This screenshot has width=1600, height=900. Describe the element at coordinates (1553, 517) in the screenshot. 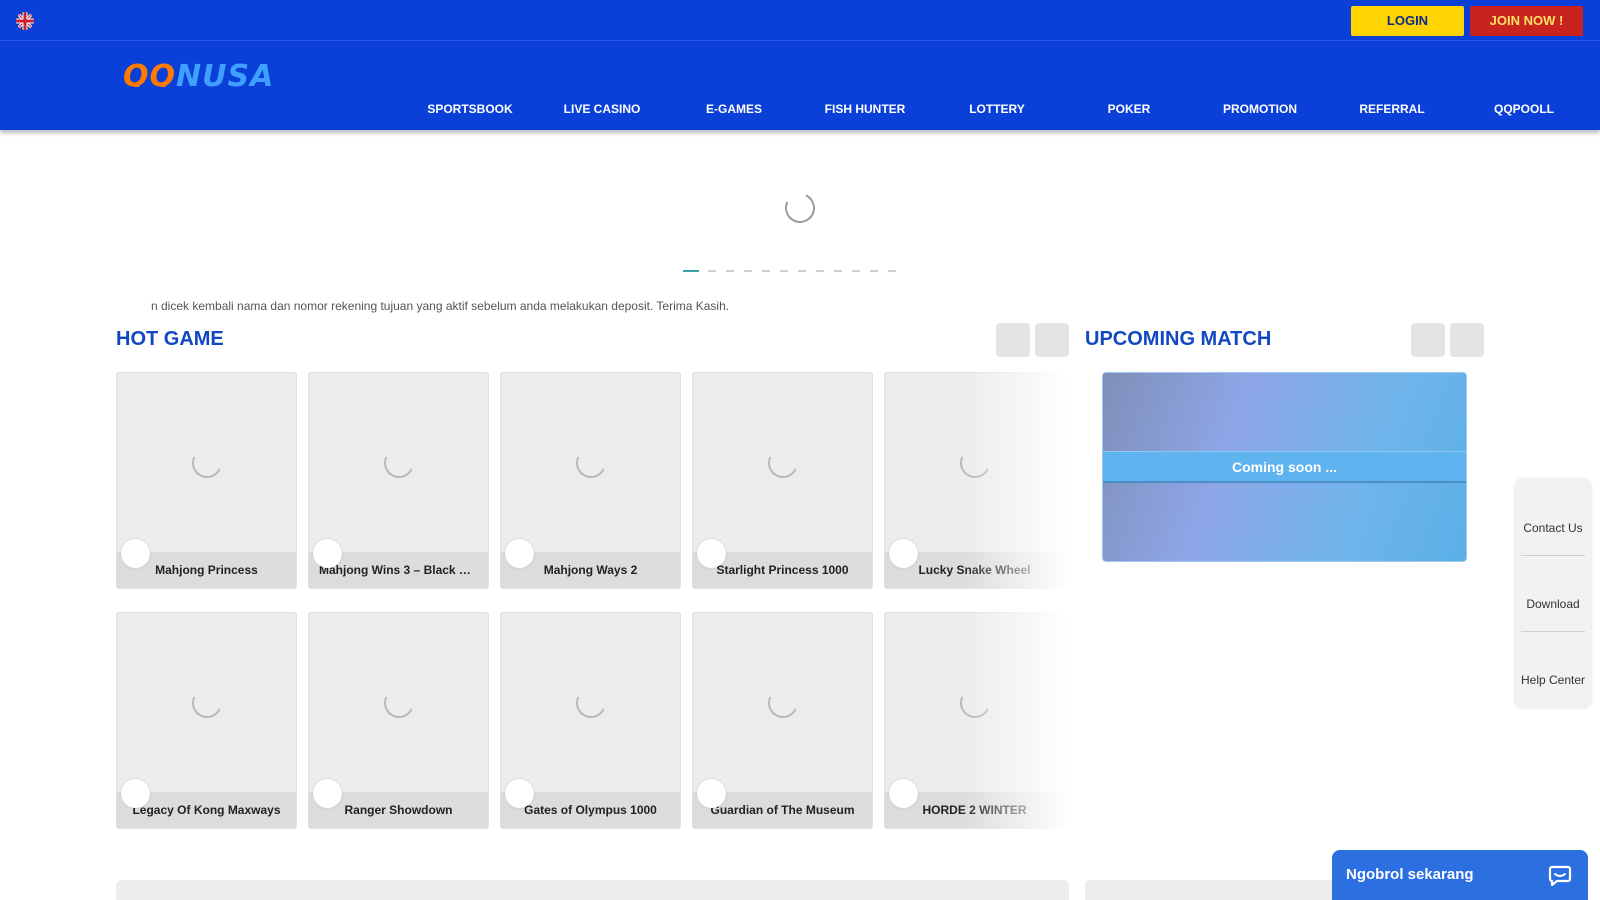

I see `side-item-contact-us: Contact Us` at that location.